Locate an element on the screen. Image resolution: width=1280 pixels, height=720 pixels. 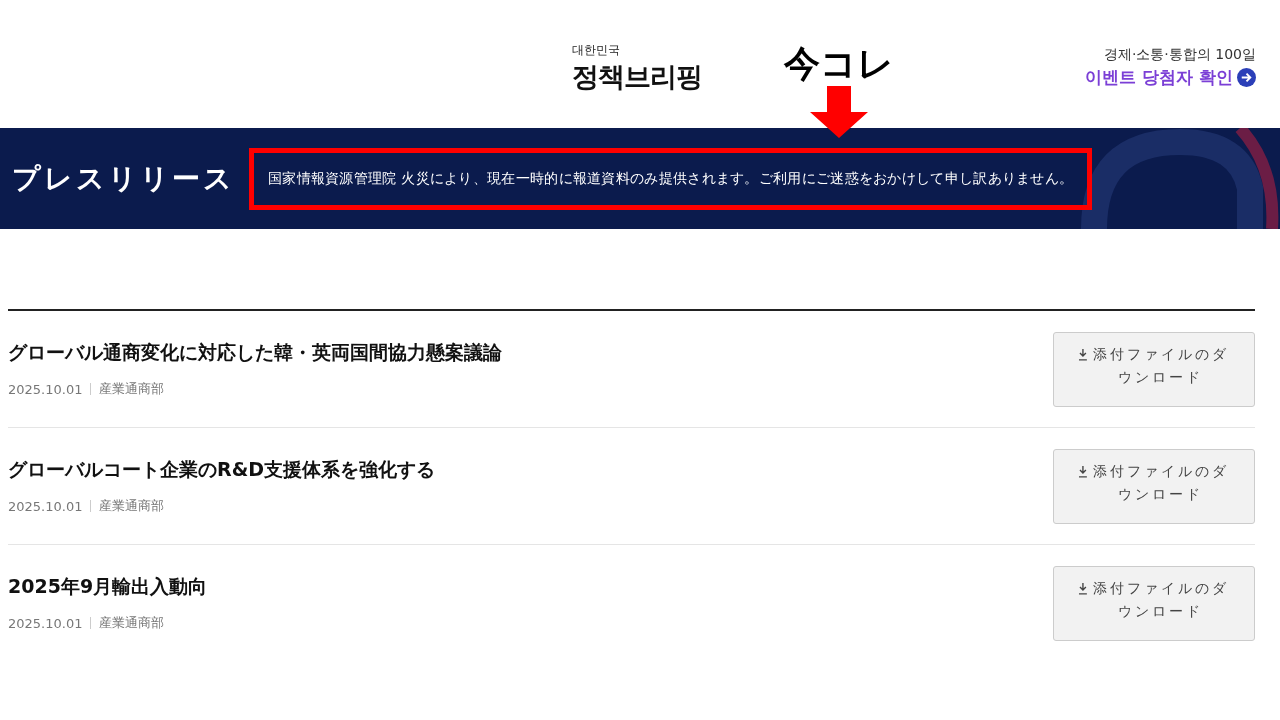
notice-text: 国家情報資源管理院 火災により、現在一時的に報道資料のみ提供されます。ご利用にご迷惑をおかけして申し訳ありません。 is located at coordinates (671, 178).